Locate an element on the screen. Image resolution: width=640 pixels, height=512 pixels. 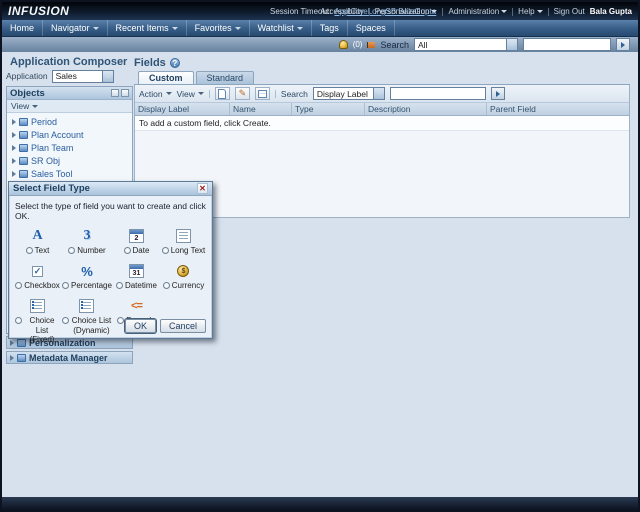
close-icon: ✕ is located at coordinates (202, 188).